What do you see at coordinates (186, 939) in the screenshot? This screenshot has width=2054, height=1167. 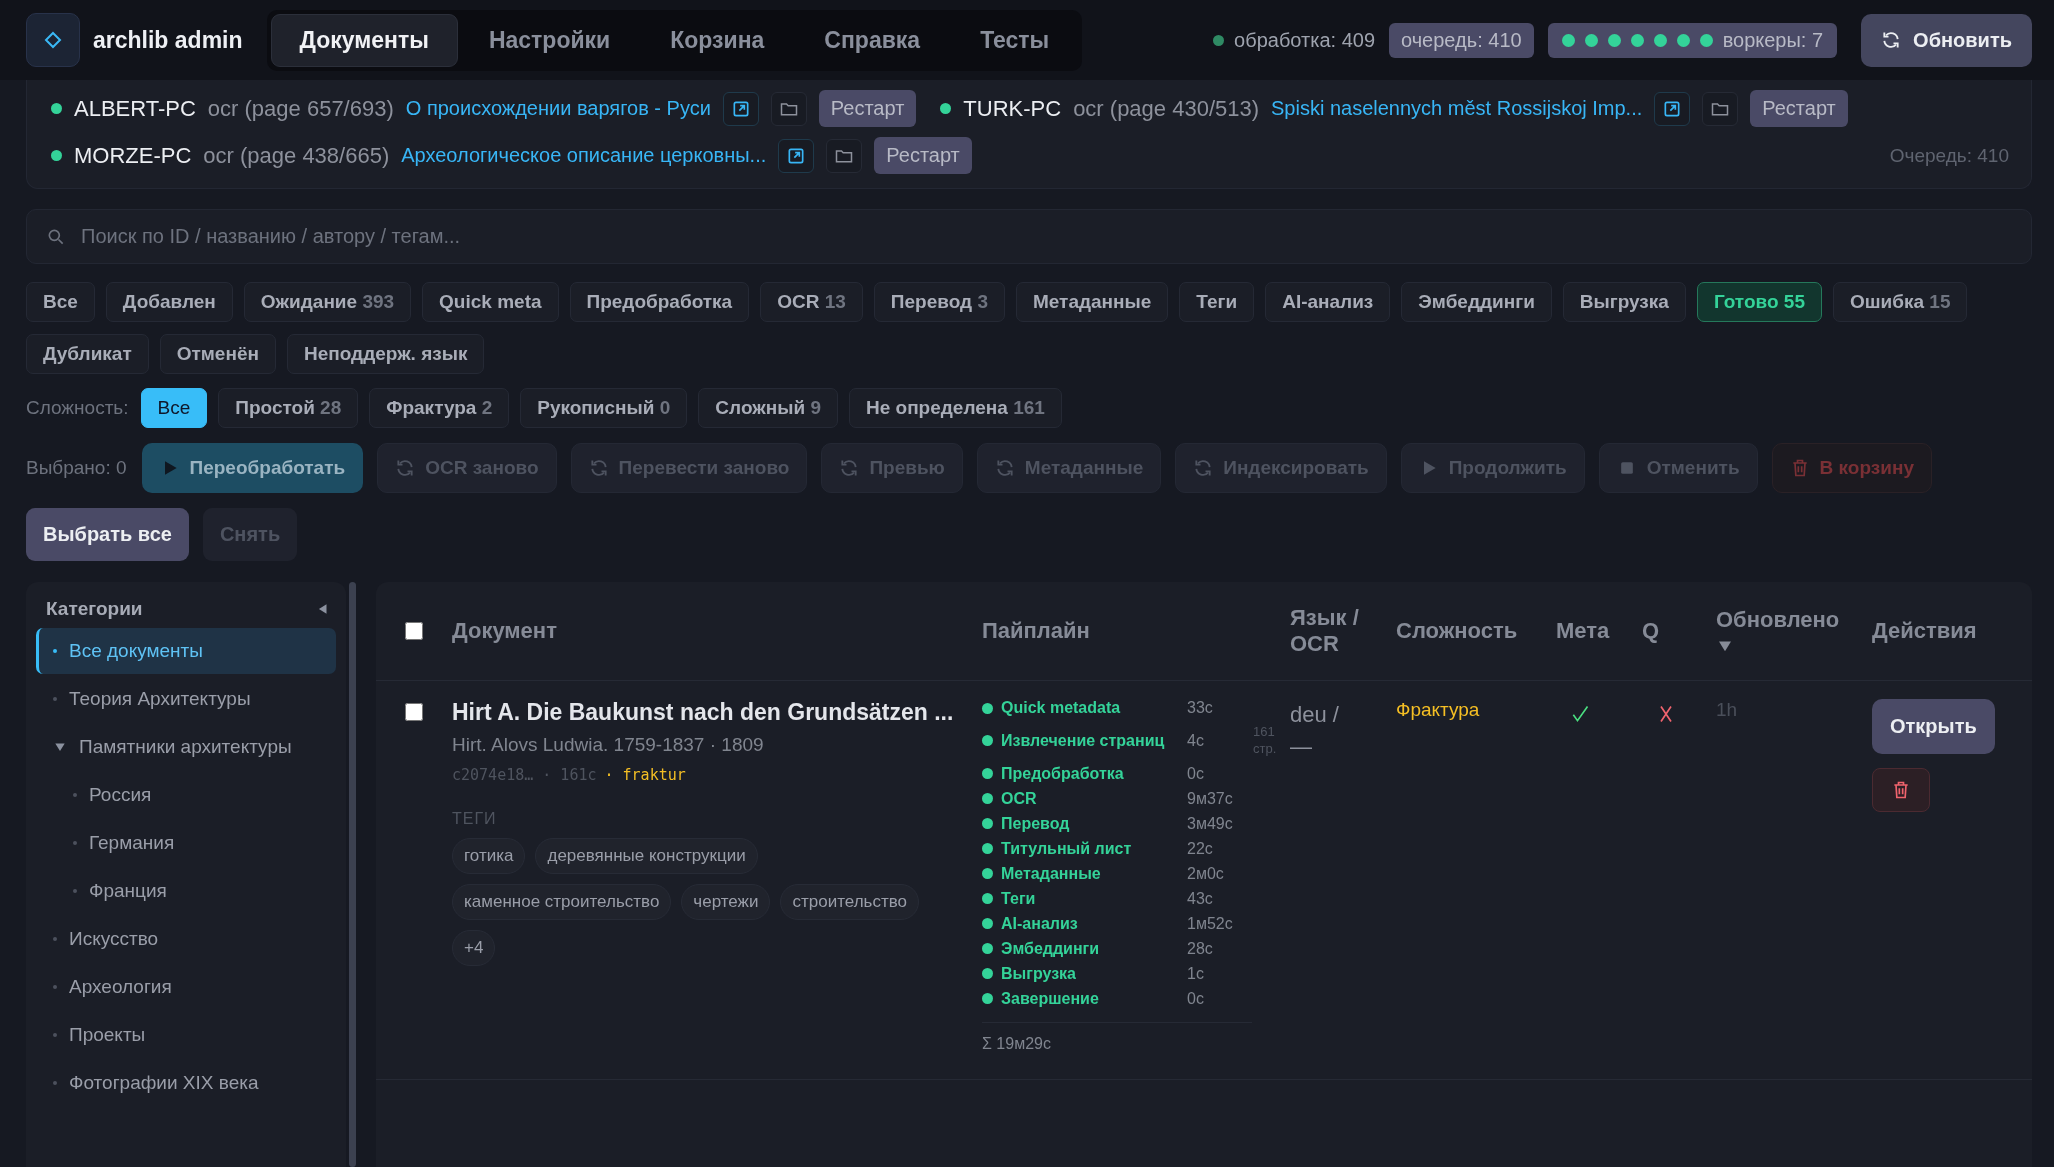 I see `category-item: Искусство` at bounding box center [186, 939].